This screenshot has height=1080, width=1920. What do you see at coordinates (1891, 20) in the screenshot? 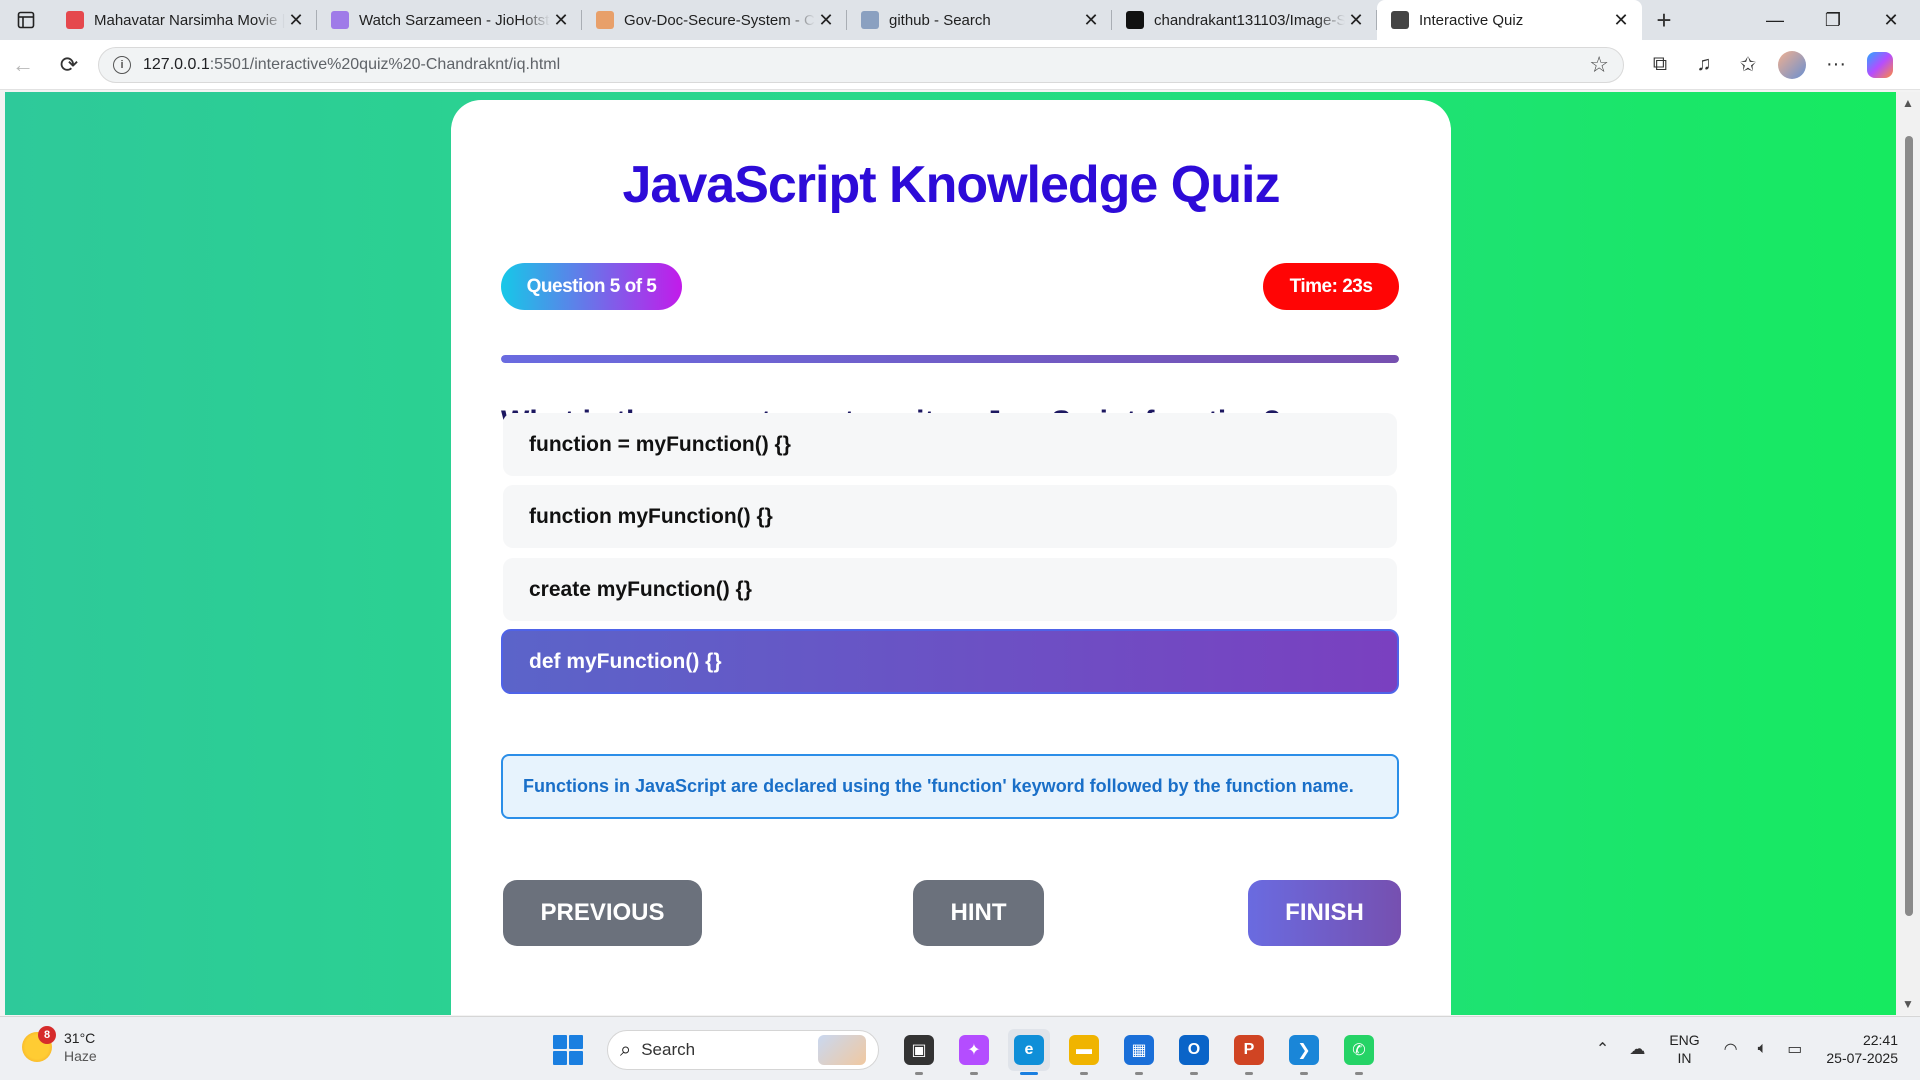
I see `close-window-button: ✕` at bounding box center [1891, 20].